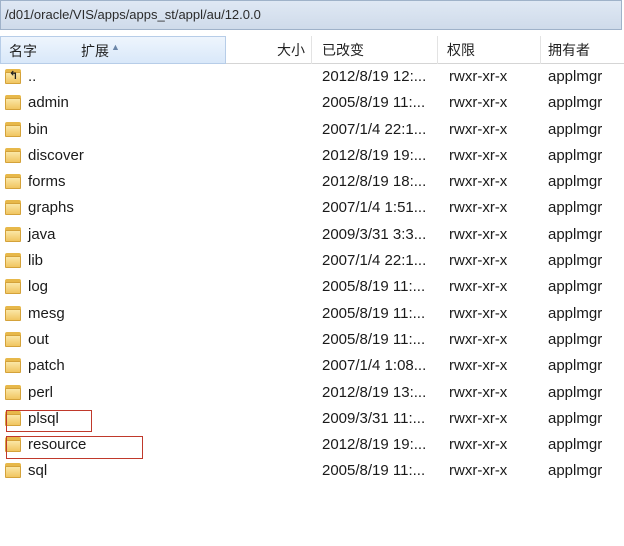  I want to click on file-row: admin 2005/8/19 11:... rwxr-xr-x applmgr, so click(312, 103).